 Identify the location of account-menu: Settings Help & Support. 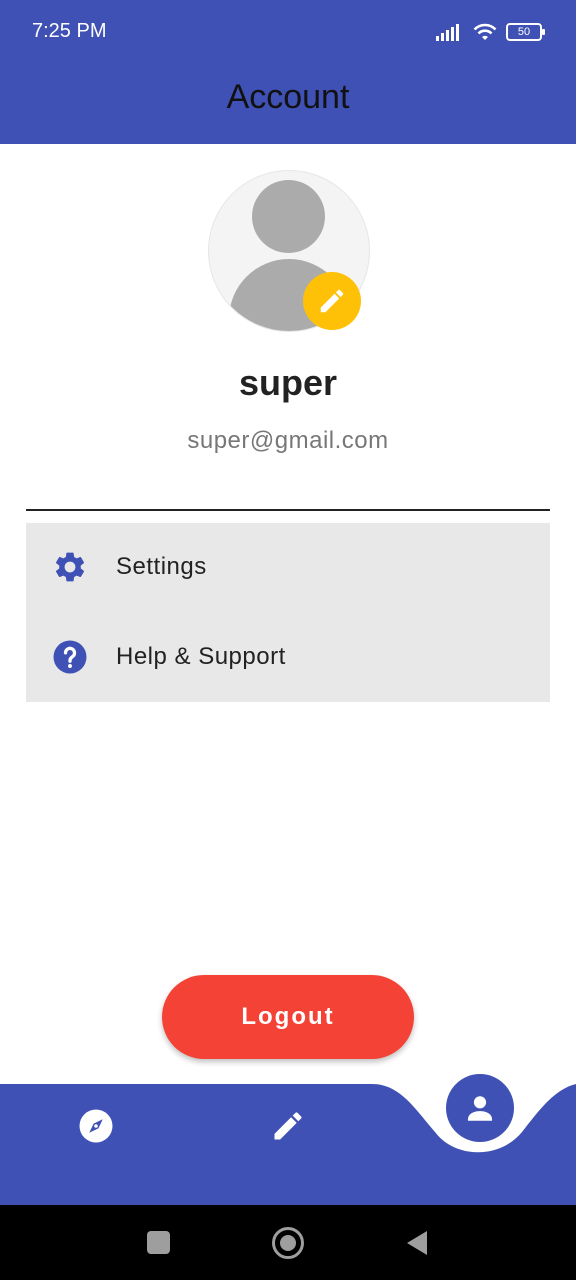
(288, 612).